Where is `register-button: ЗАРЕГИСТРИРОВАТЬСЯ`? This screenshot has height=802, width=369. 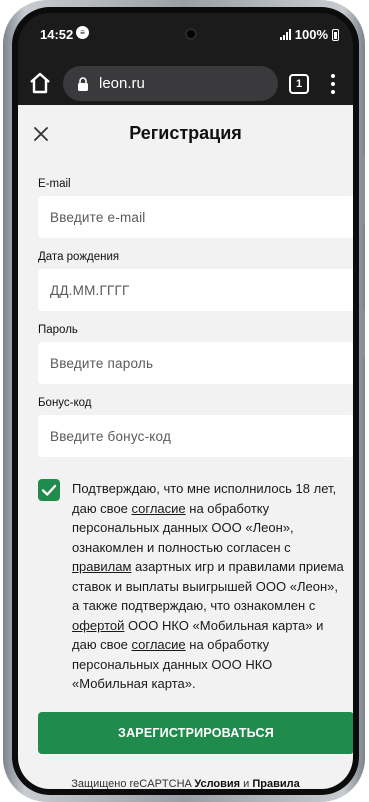
register-button: ЗАРЕГИСТРИРОВАТЬСЯ is located at coordinates (195, 733).